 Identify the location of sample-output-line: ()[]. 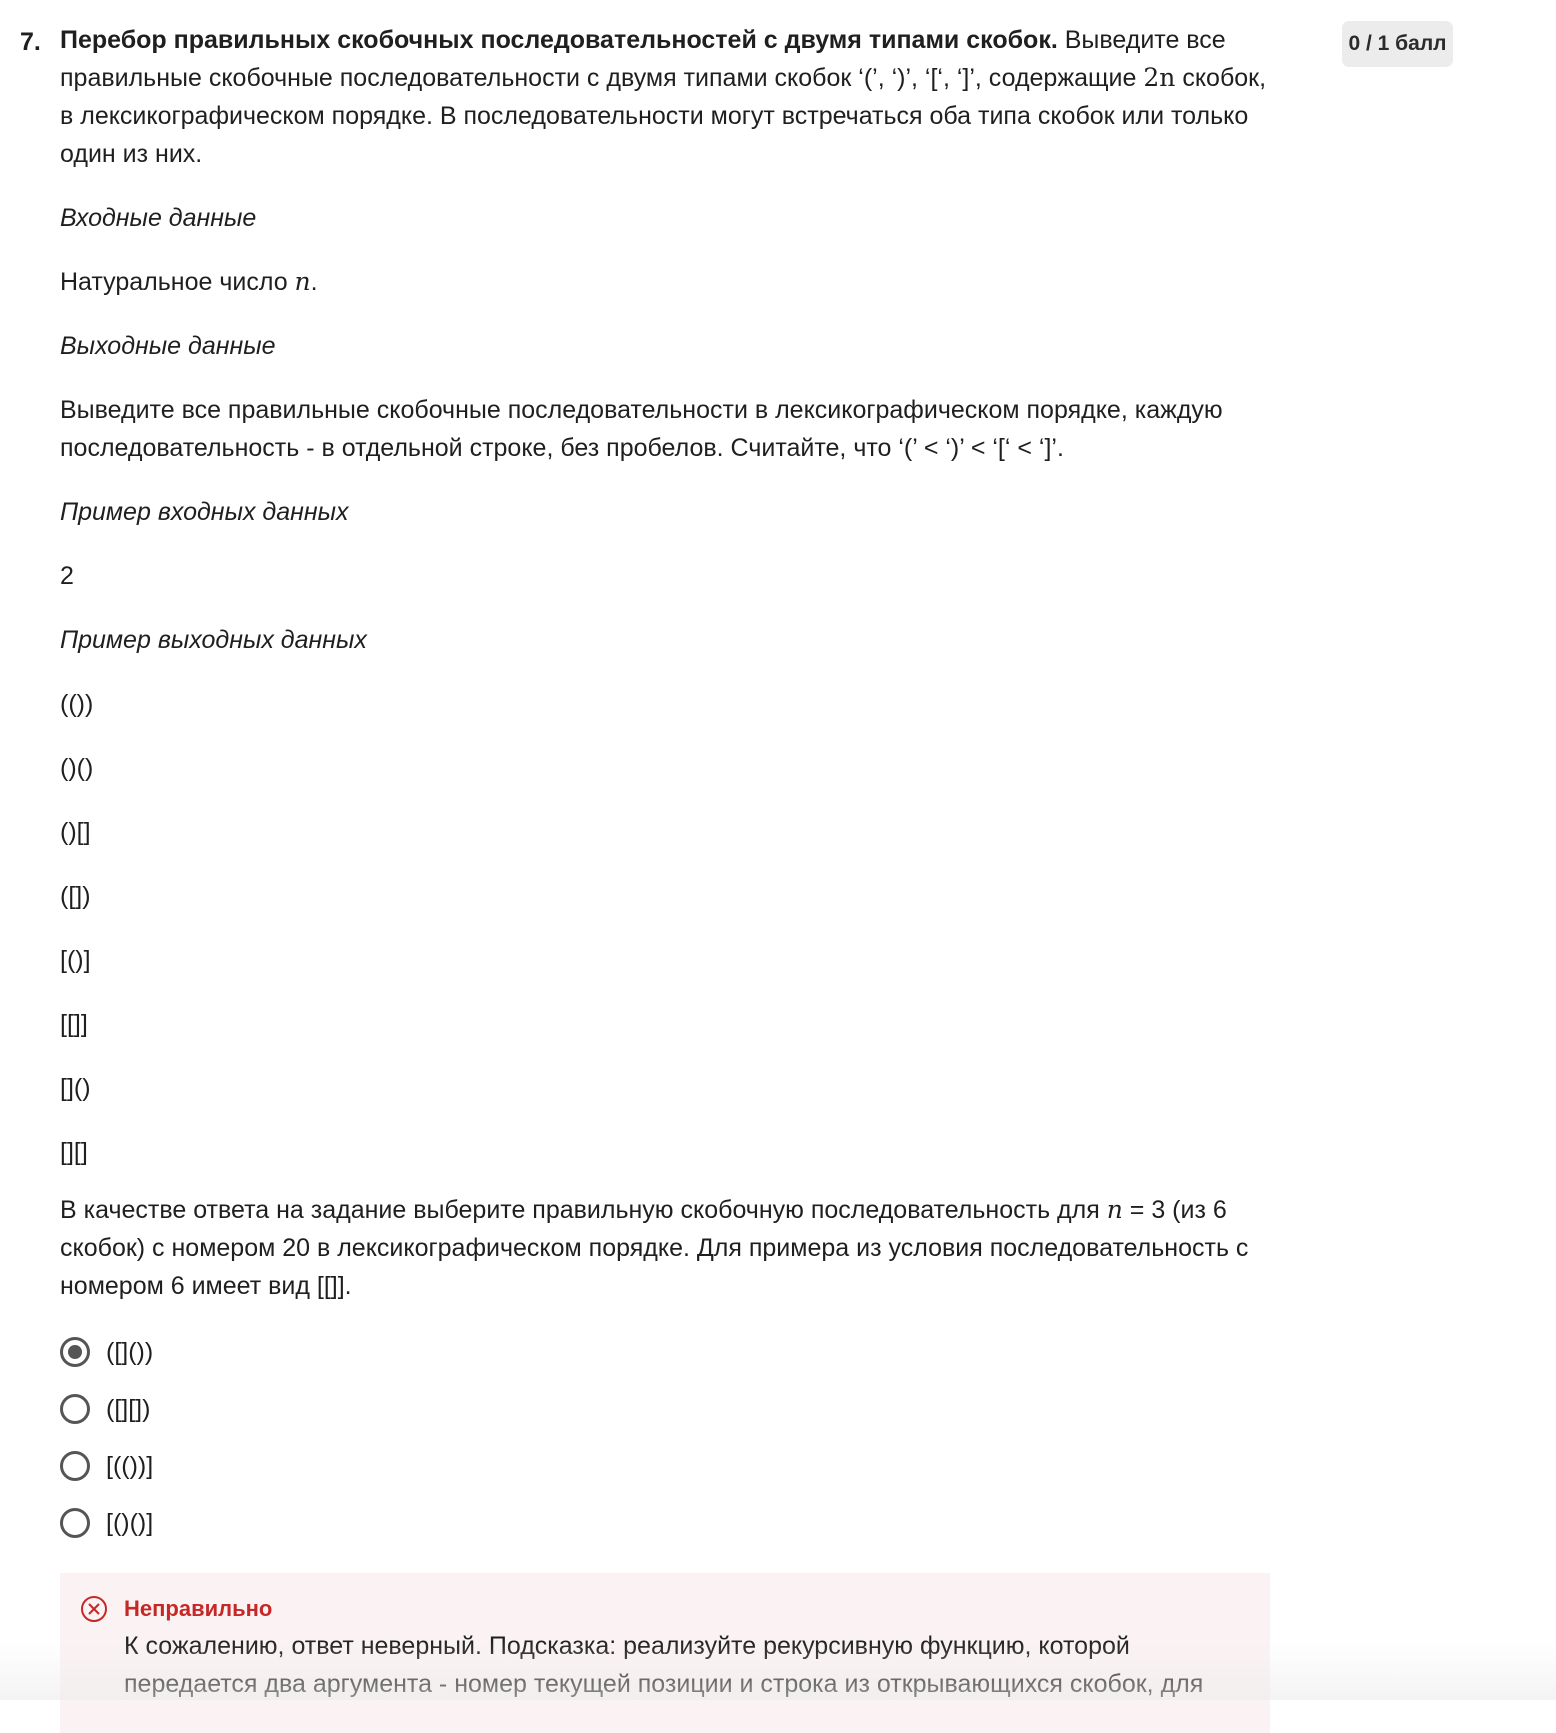
(75, 832).